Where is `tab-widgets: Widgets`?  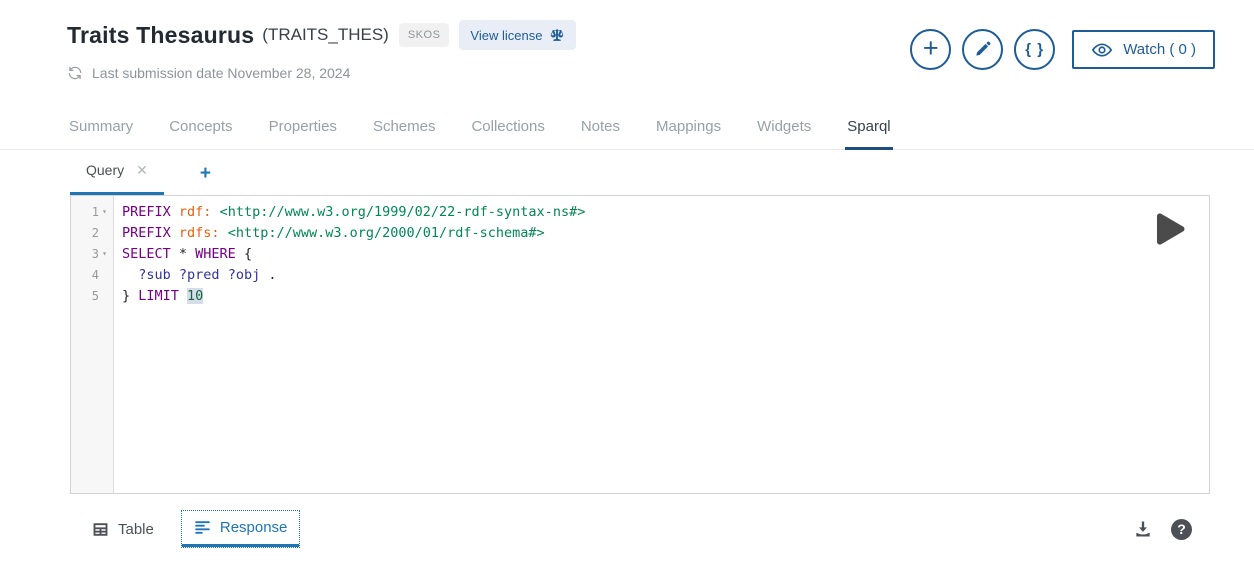 tab-widgets: Widgets is located at coordinates (784, 131).